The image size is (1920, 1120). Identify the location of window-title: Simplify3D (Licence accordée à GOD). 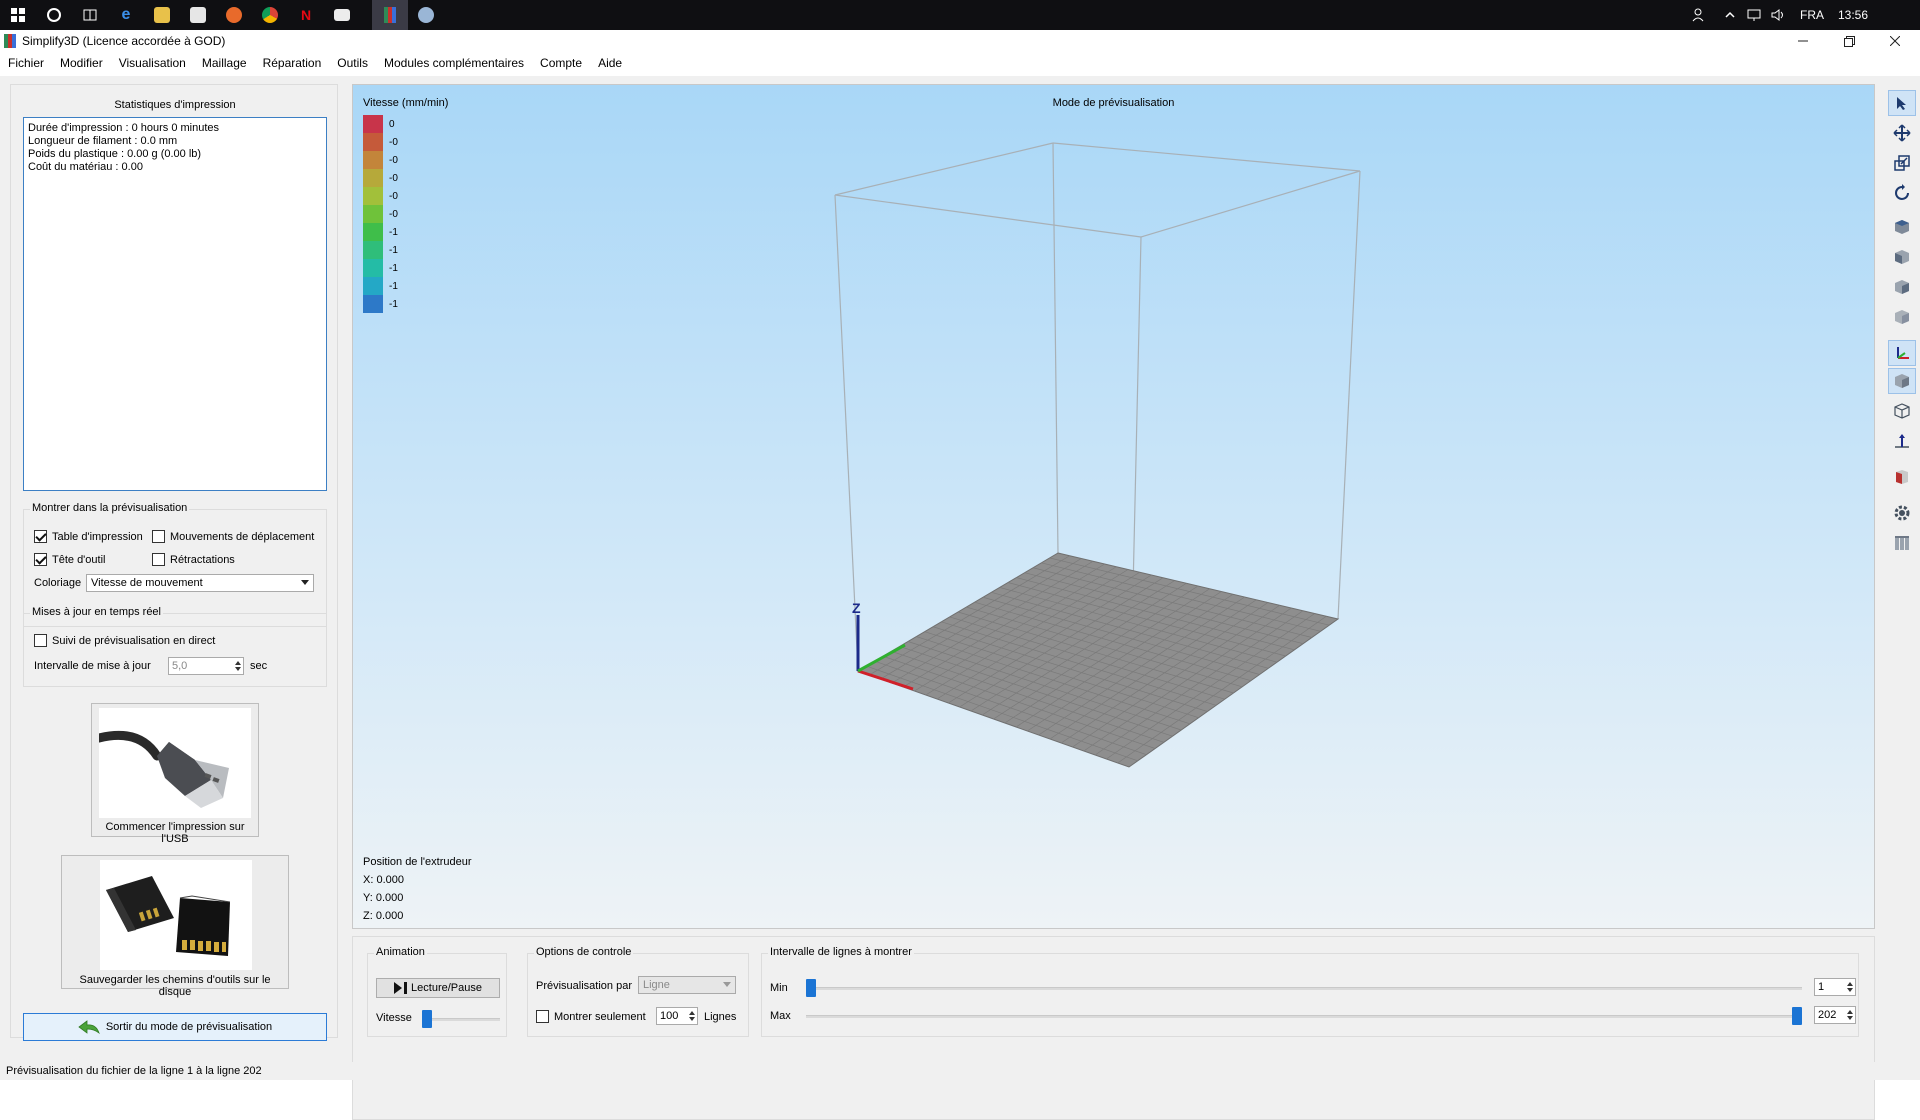
(124, 41).